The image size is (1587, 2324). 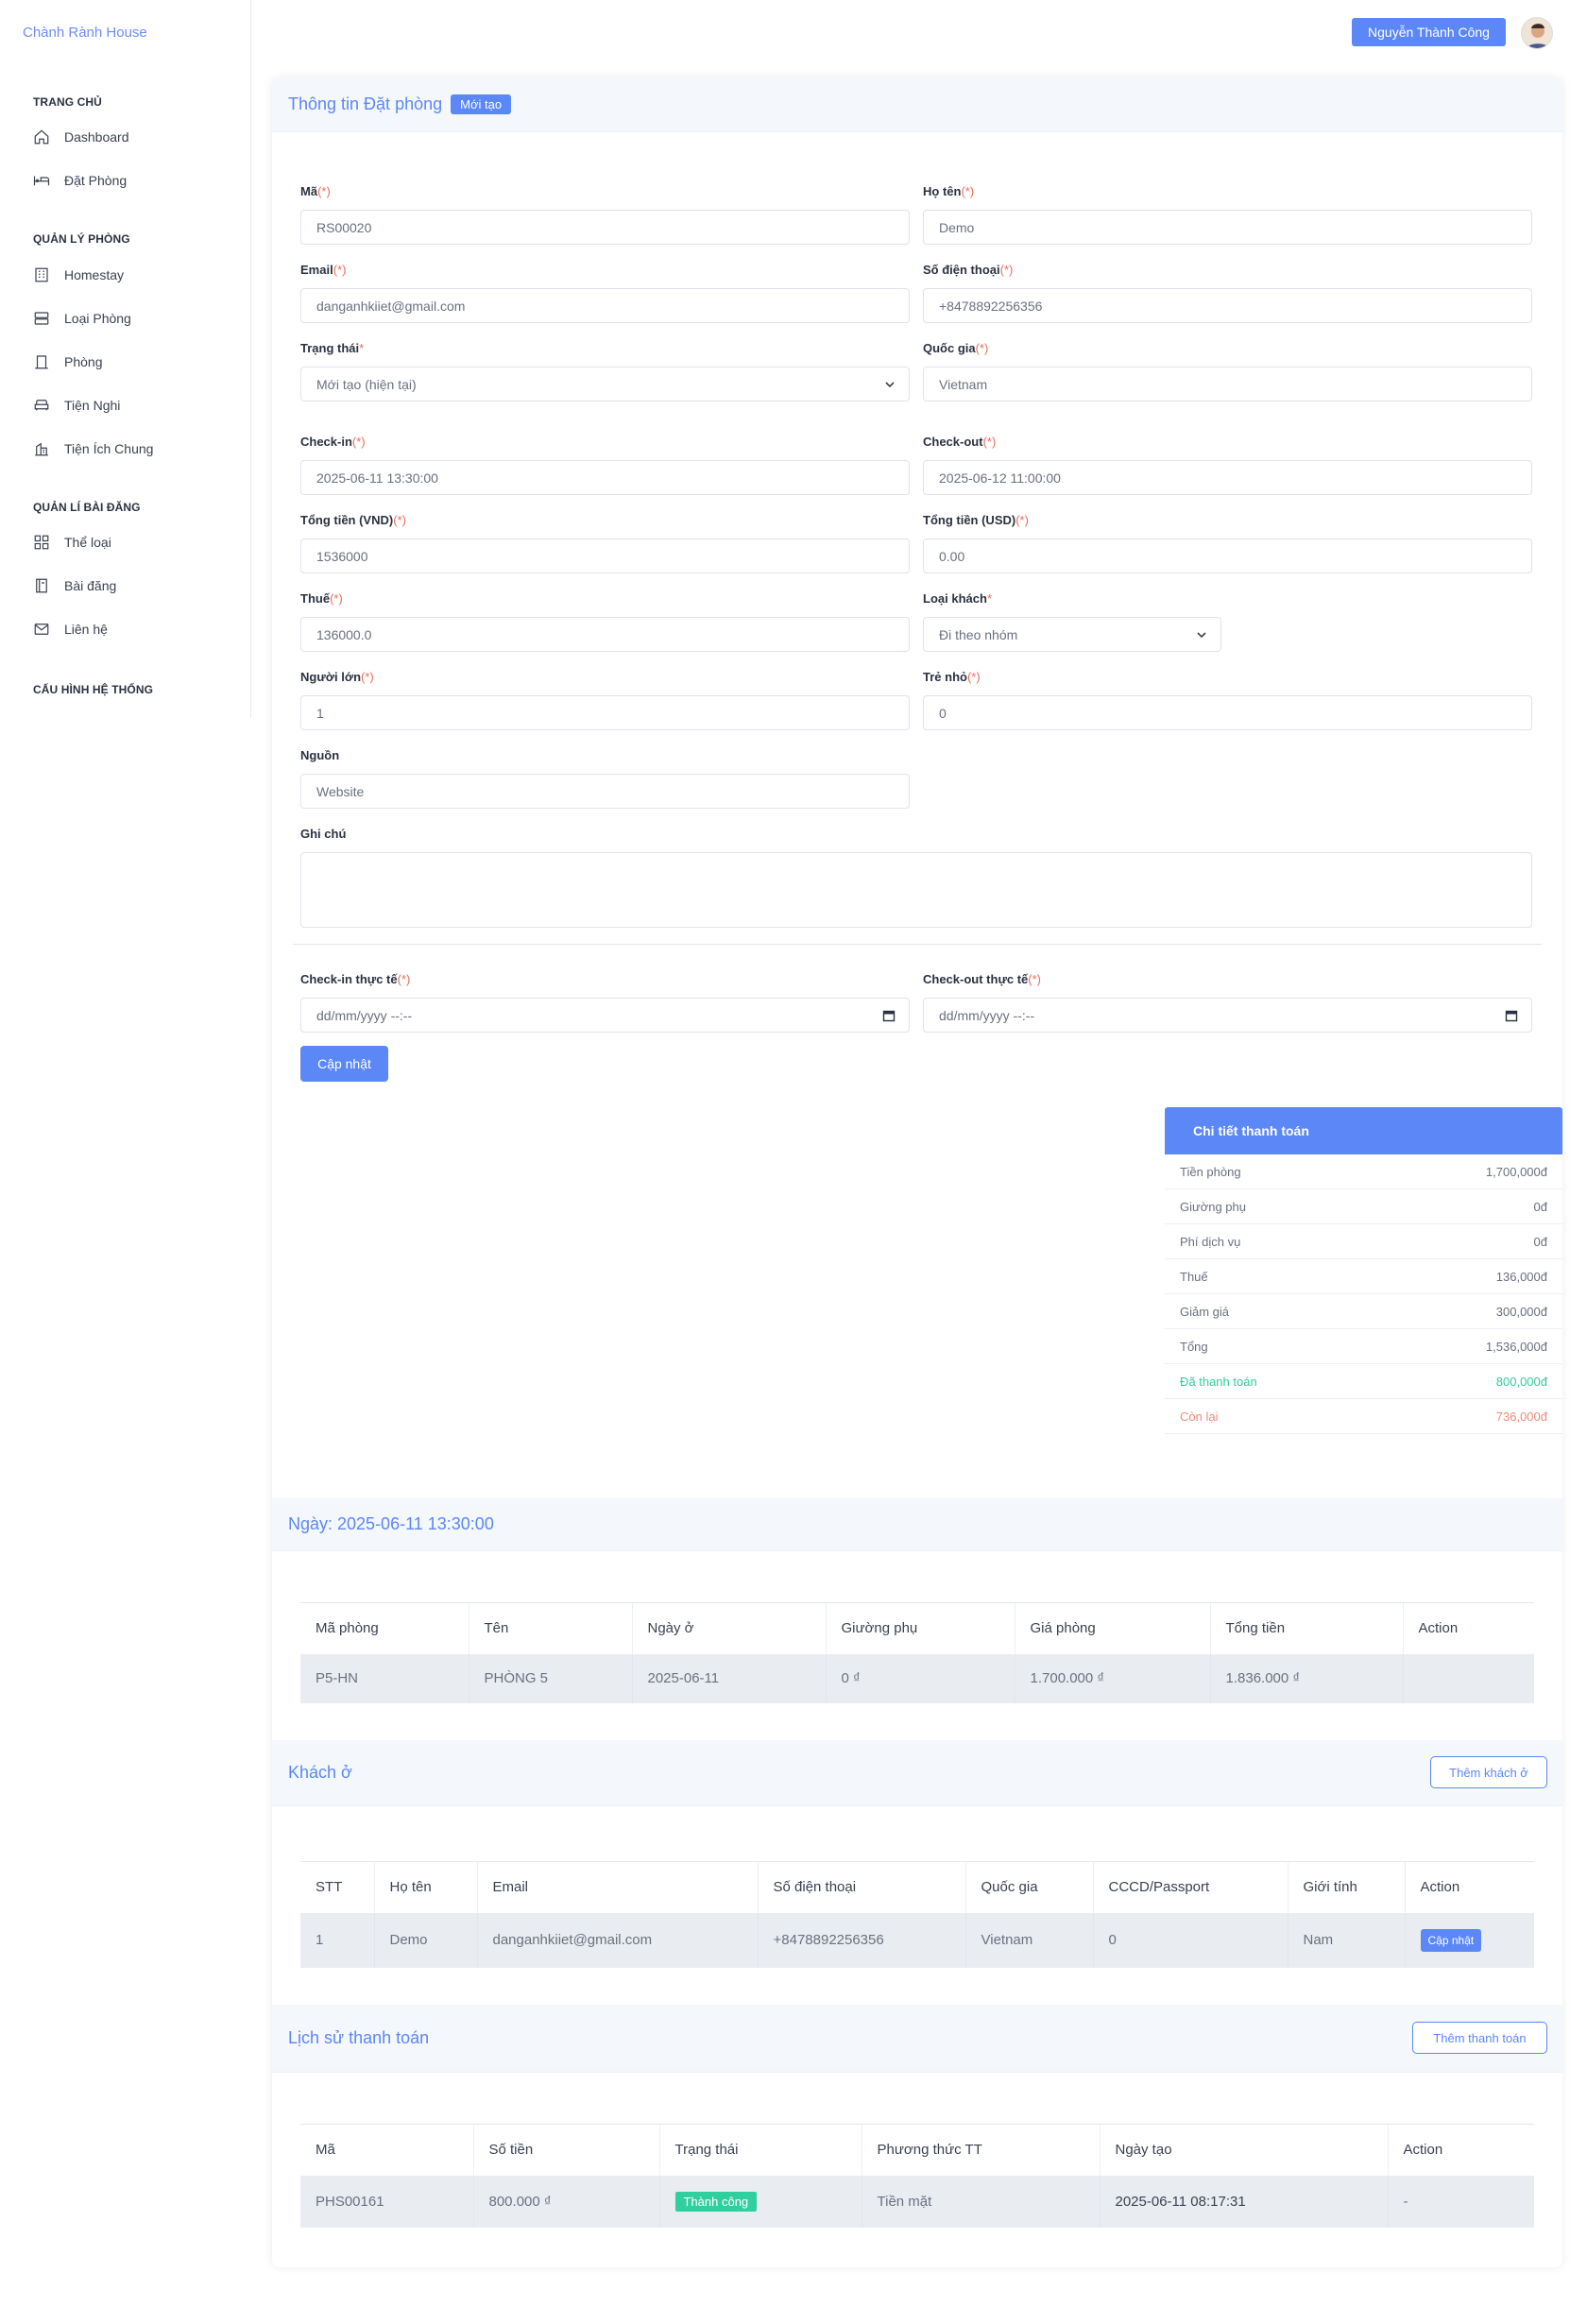 I want to click on email-label: Email(*), so click(x=323, y=270).